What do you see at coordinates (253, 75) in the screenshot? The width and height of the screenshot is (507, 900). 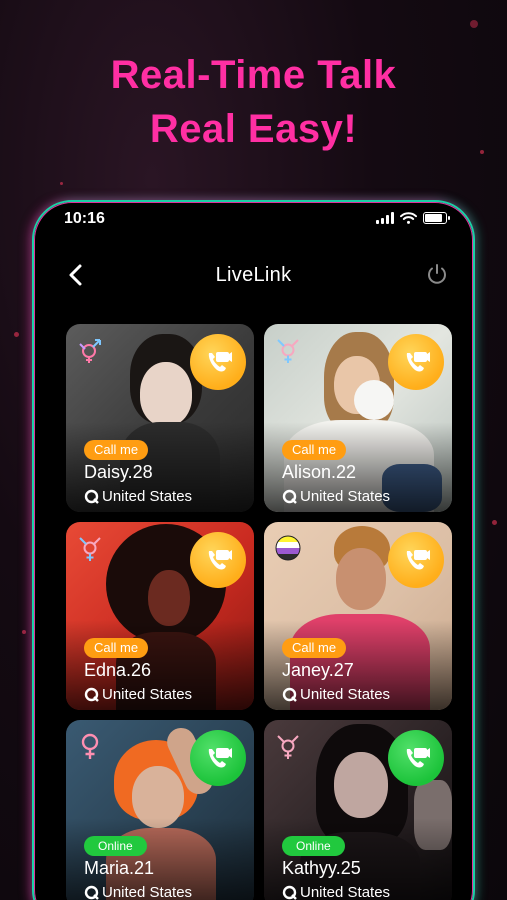 I see `promo-line-1: Real-Time Talk` at bounding box center [253, 75].